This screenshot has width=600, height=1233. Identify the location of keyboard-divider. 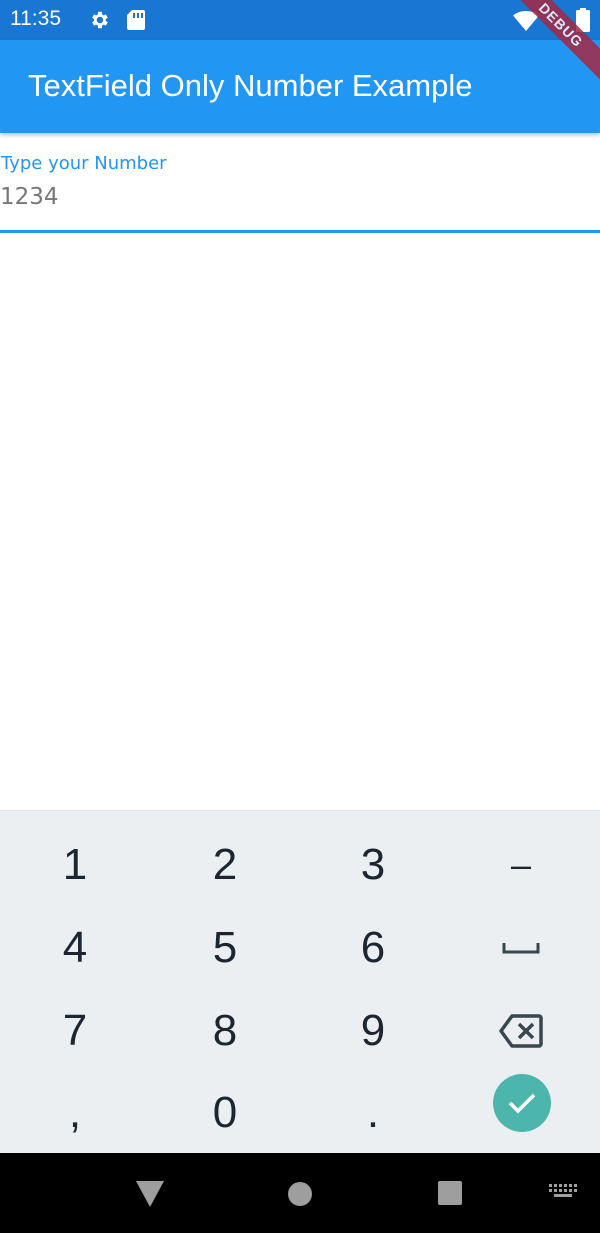
(300, 810).